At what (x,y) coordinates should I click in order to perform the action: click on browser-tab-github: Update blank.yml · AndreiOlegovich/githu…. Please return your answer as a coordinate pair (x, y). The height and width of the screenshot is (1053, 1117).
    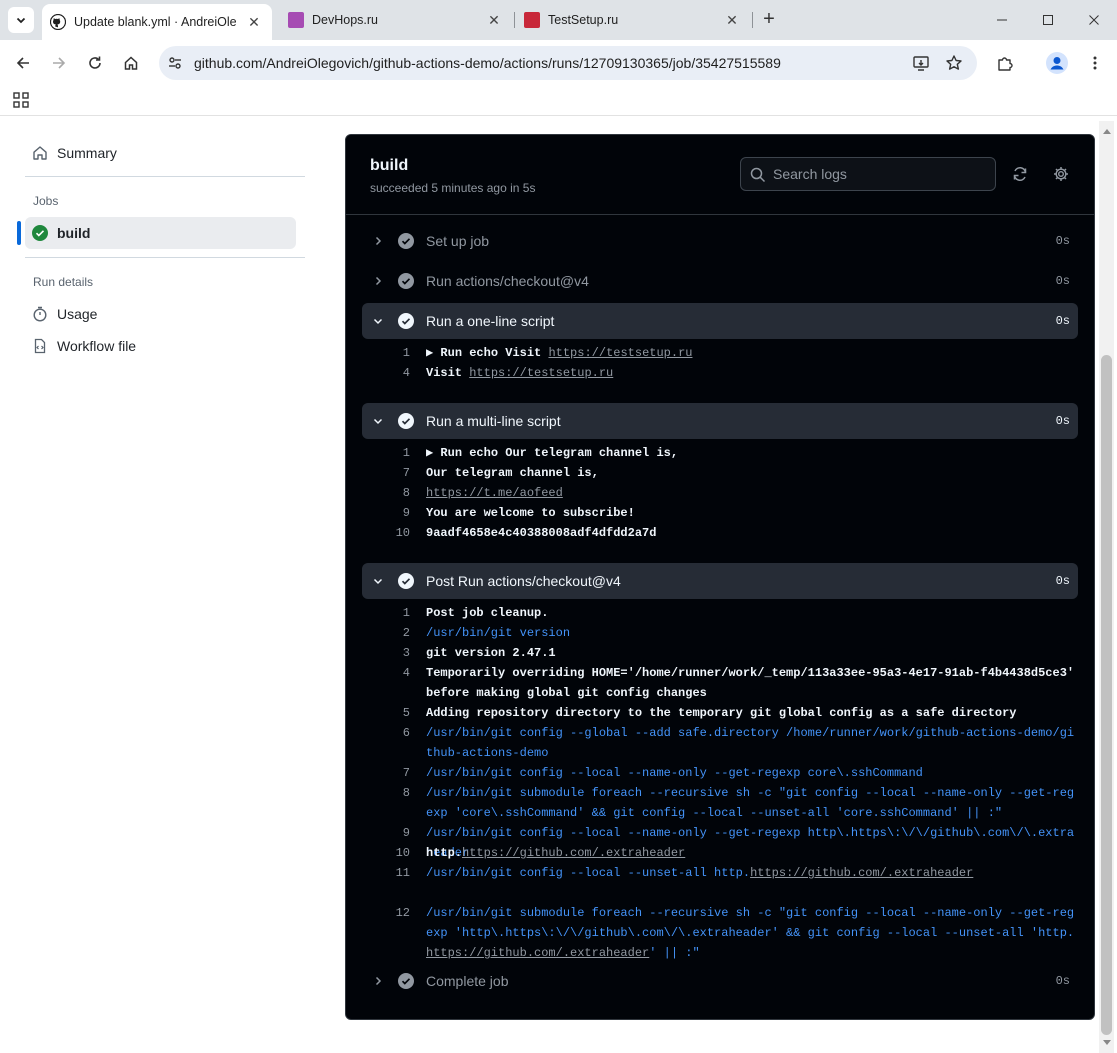
    Looking at the image, I should click on (157, 22).